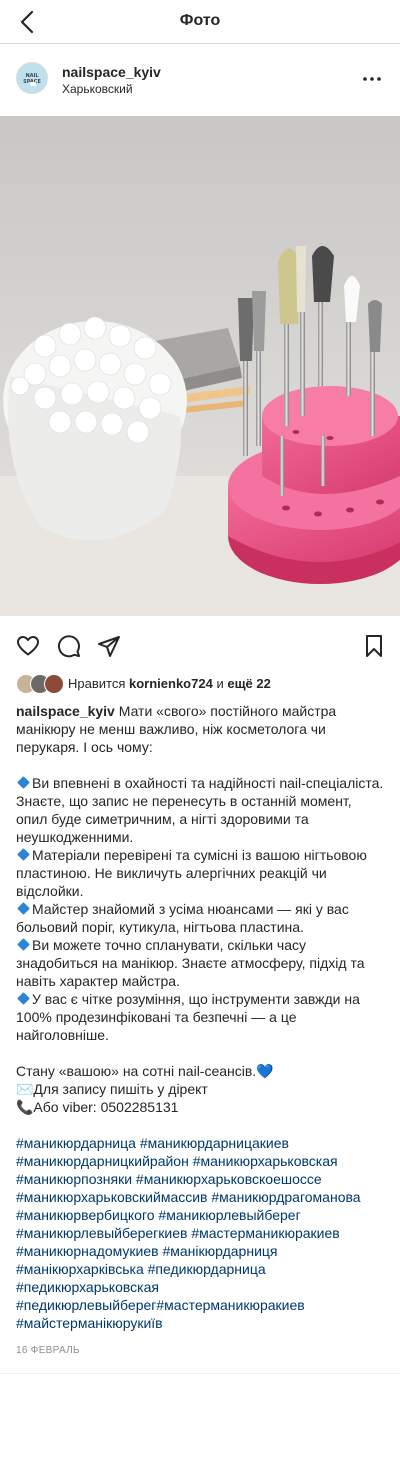 The width and height of the screenshot is (400, 1475). I want to click on likes-row: Нравится kornienko724 и ещё 22, so click(201, 684).